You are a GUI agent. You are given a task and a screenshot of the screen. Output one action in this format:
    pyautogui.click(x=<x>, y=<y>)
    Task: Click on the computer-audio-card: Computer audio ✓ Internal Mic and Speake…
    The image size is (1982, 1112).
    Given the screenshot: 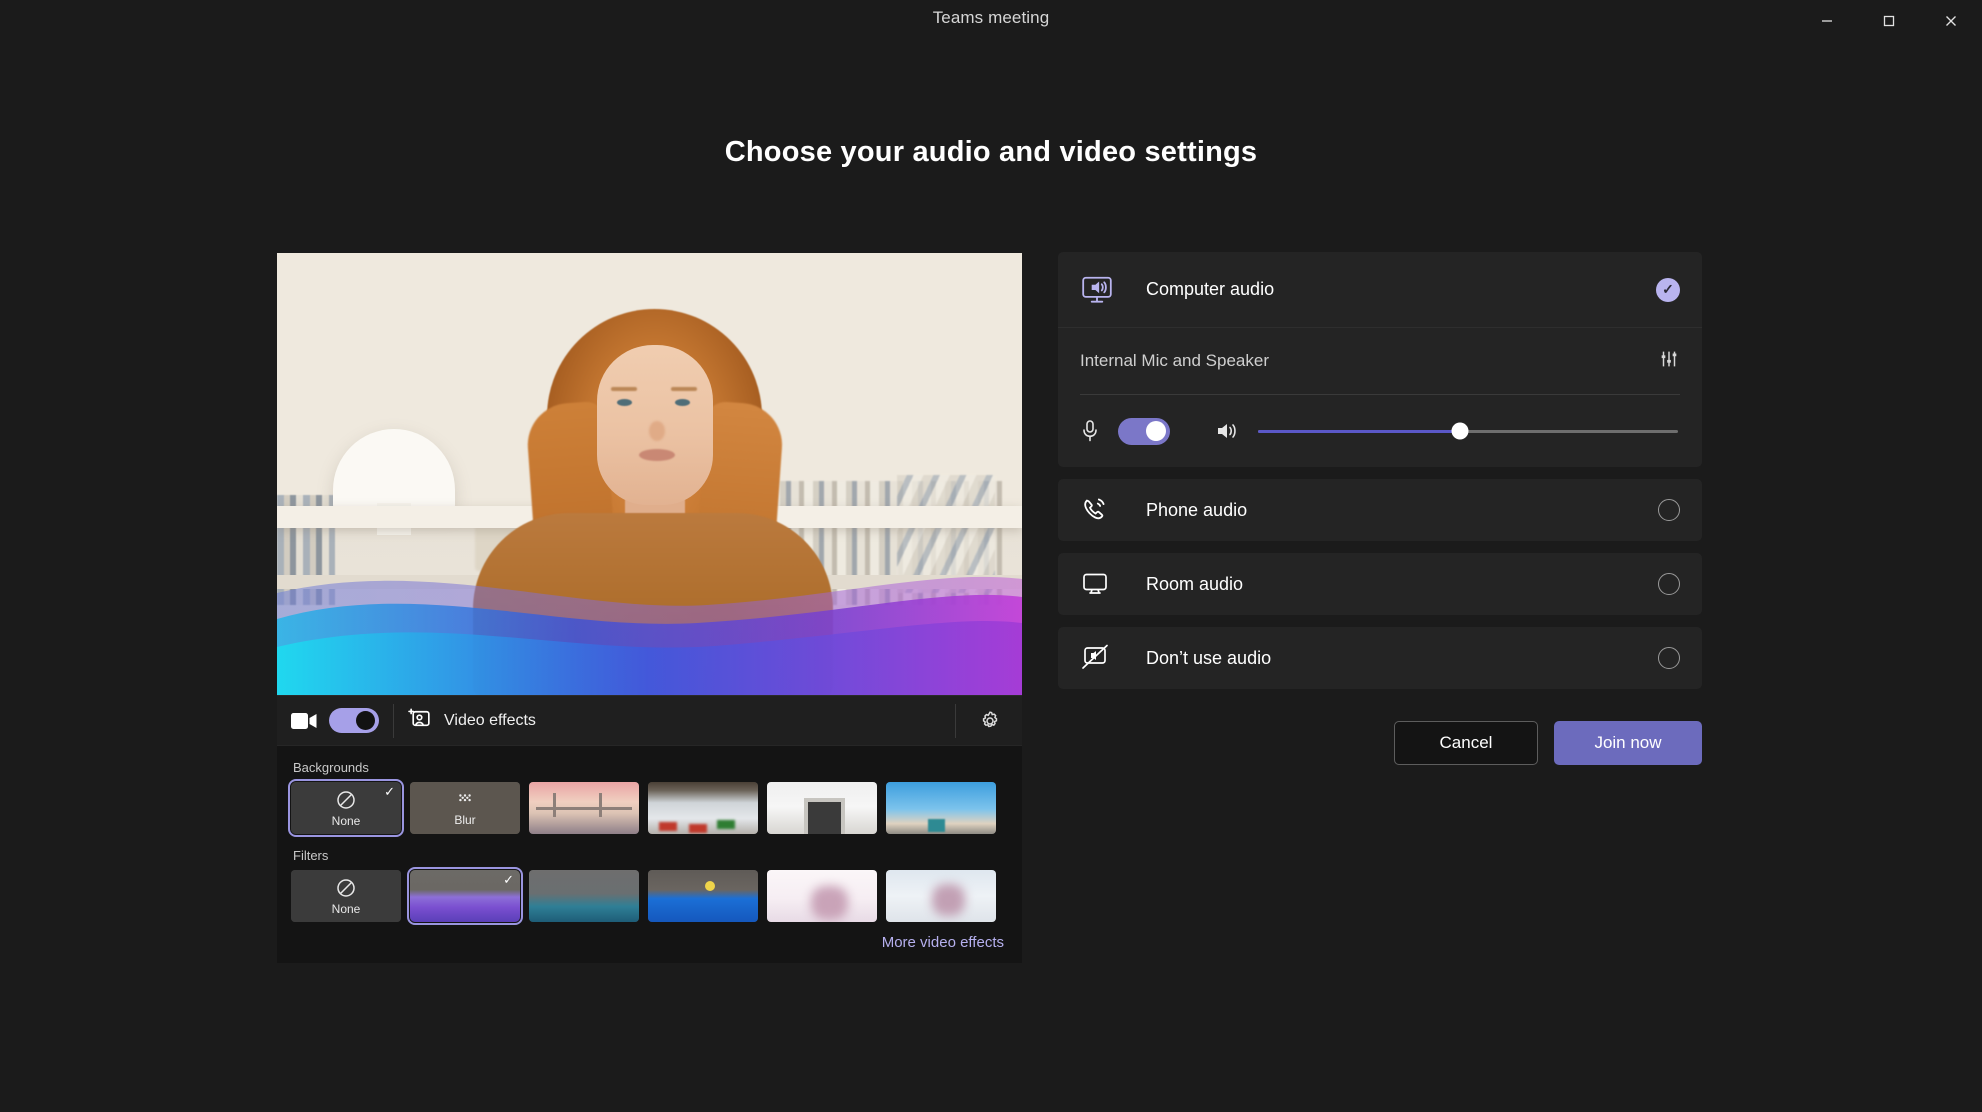 What is the action you would take?
    pyautogui.click(x=1380, y=359)
    